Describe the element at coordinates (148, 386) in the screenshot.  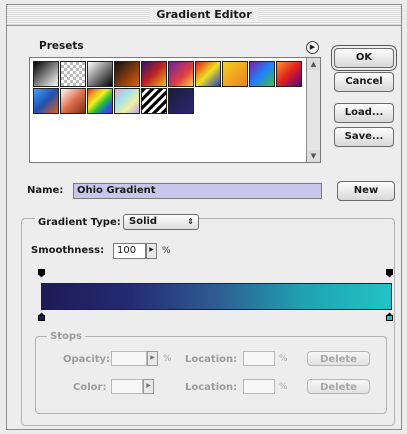
I see `color-arrow-icon: ▶` at that location.